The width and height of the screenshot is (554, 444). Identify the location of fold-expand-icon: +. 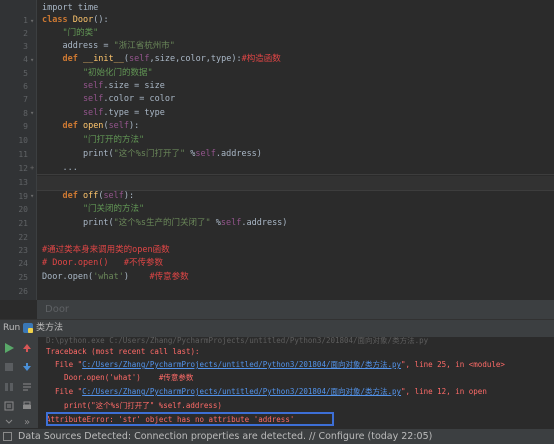
(33, 168).